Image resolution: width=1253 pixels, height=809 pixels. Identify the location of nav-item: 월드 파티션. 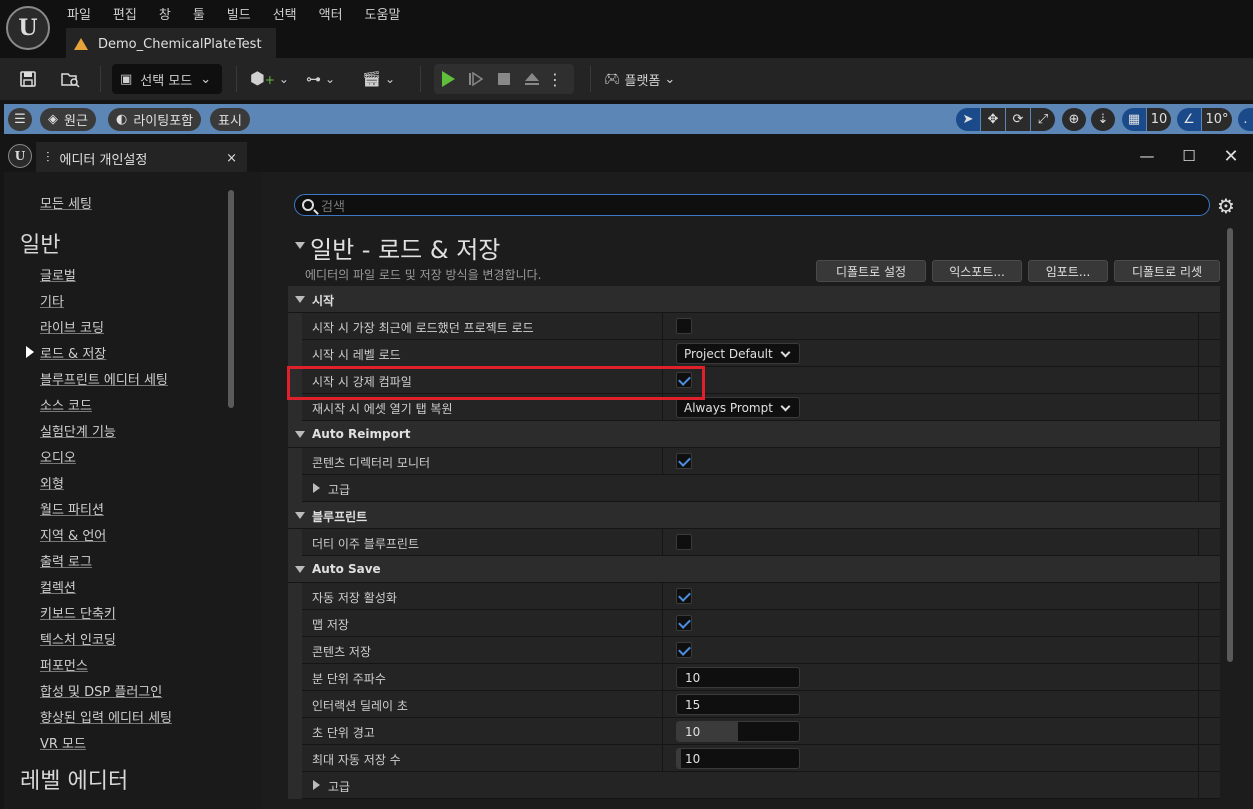
(72, 508).